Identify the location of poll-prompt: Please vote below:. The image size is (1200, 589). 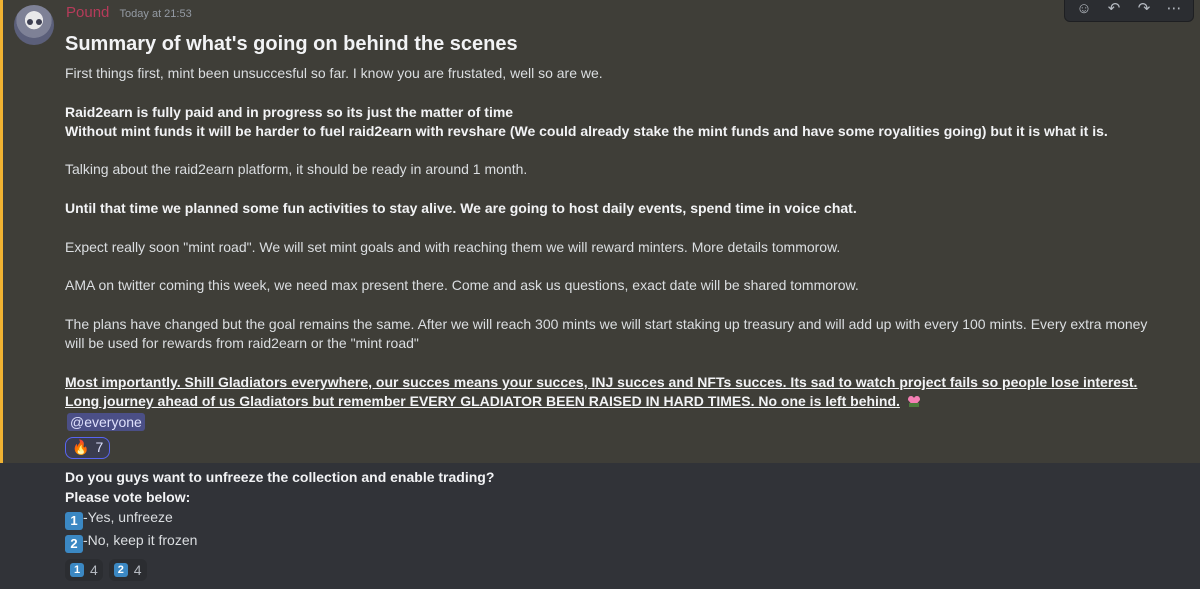
(128, 497).